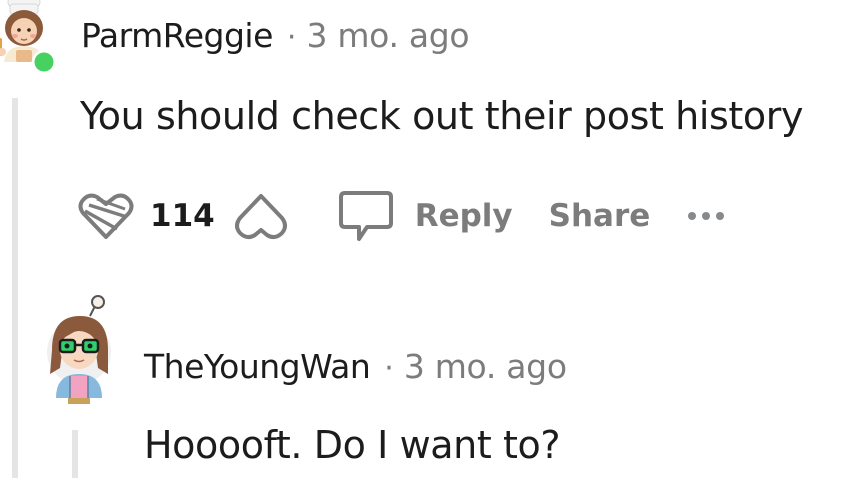 The image size is (860, 478). What do you see at coordinates (463, 216) in the screenshot?
I see `reply-label: Reply` at bounding box center [463, 216].